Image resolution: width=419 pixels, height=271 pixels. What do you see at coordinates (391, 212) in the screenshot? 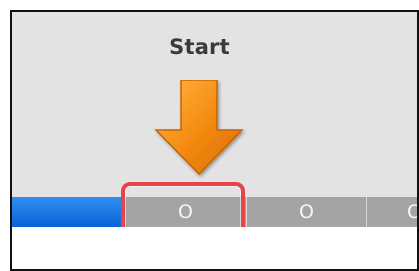
I see `step-3: O` at bounding box center [391, 212].